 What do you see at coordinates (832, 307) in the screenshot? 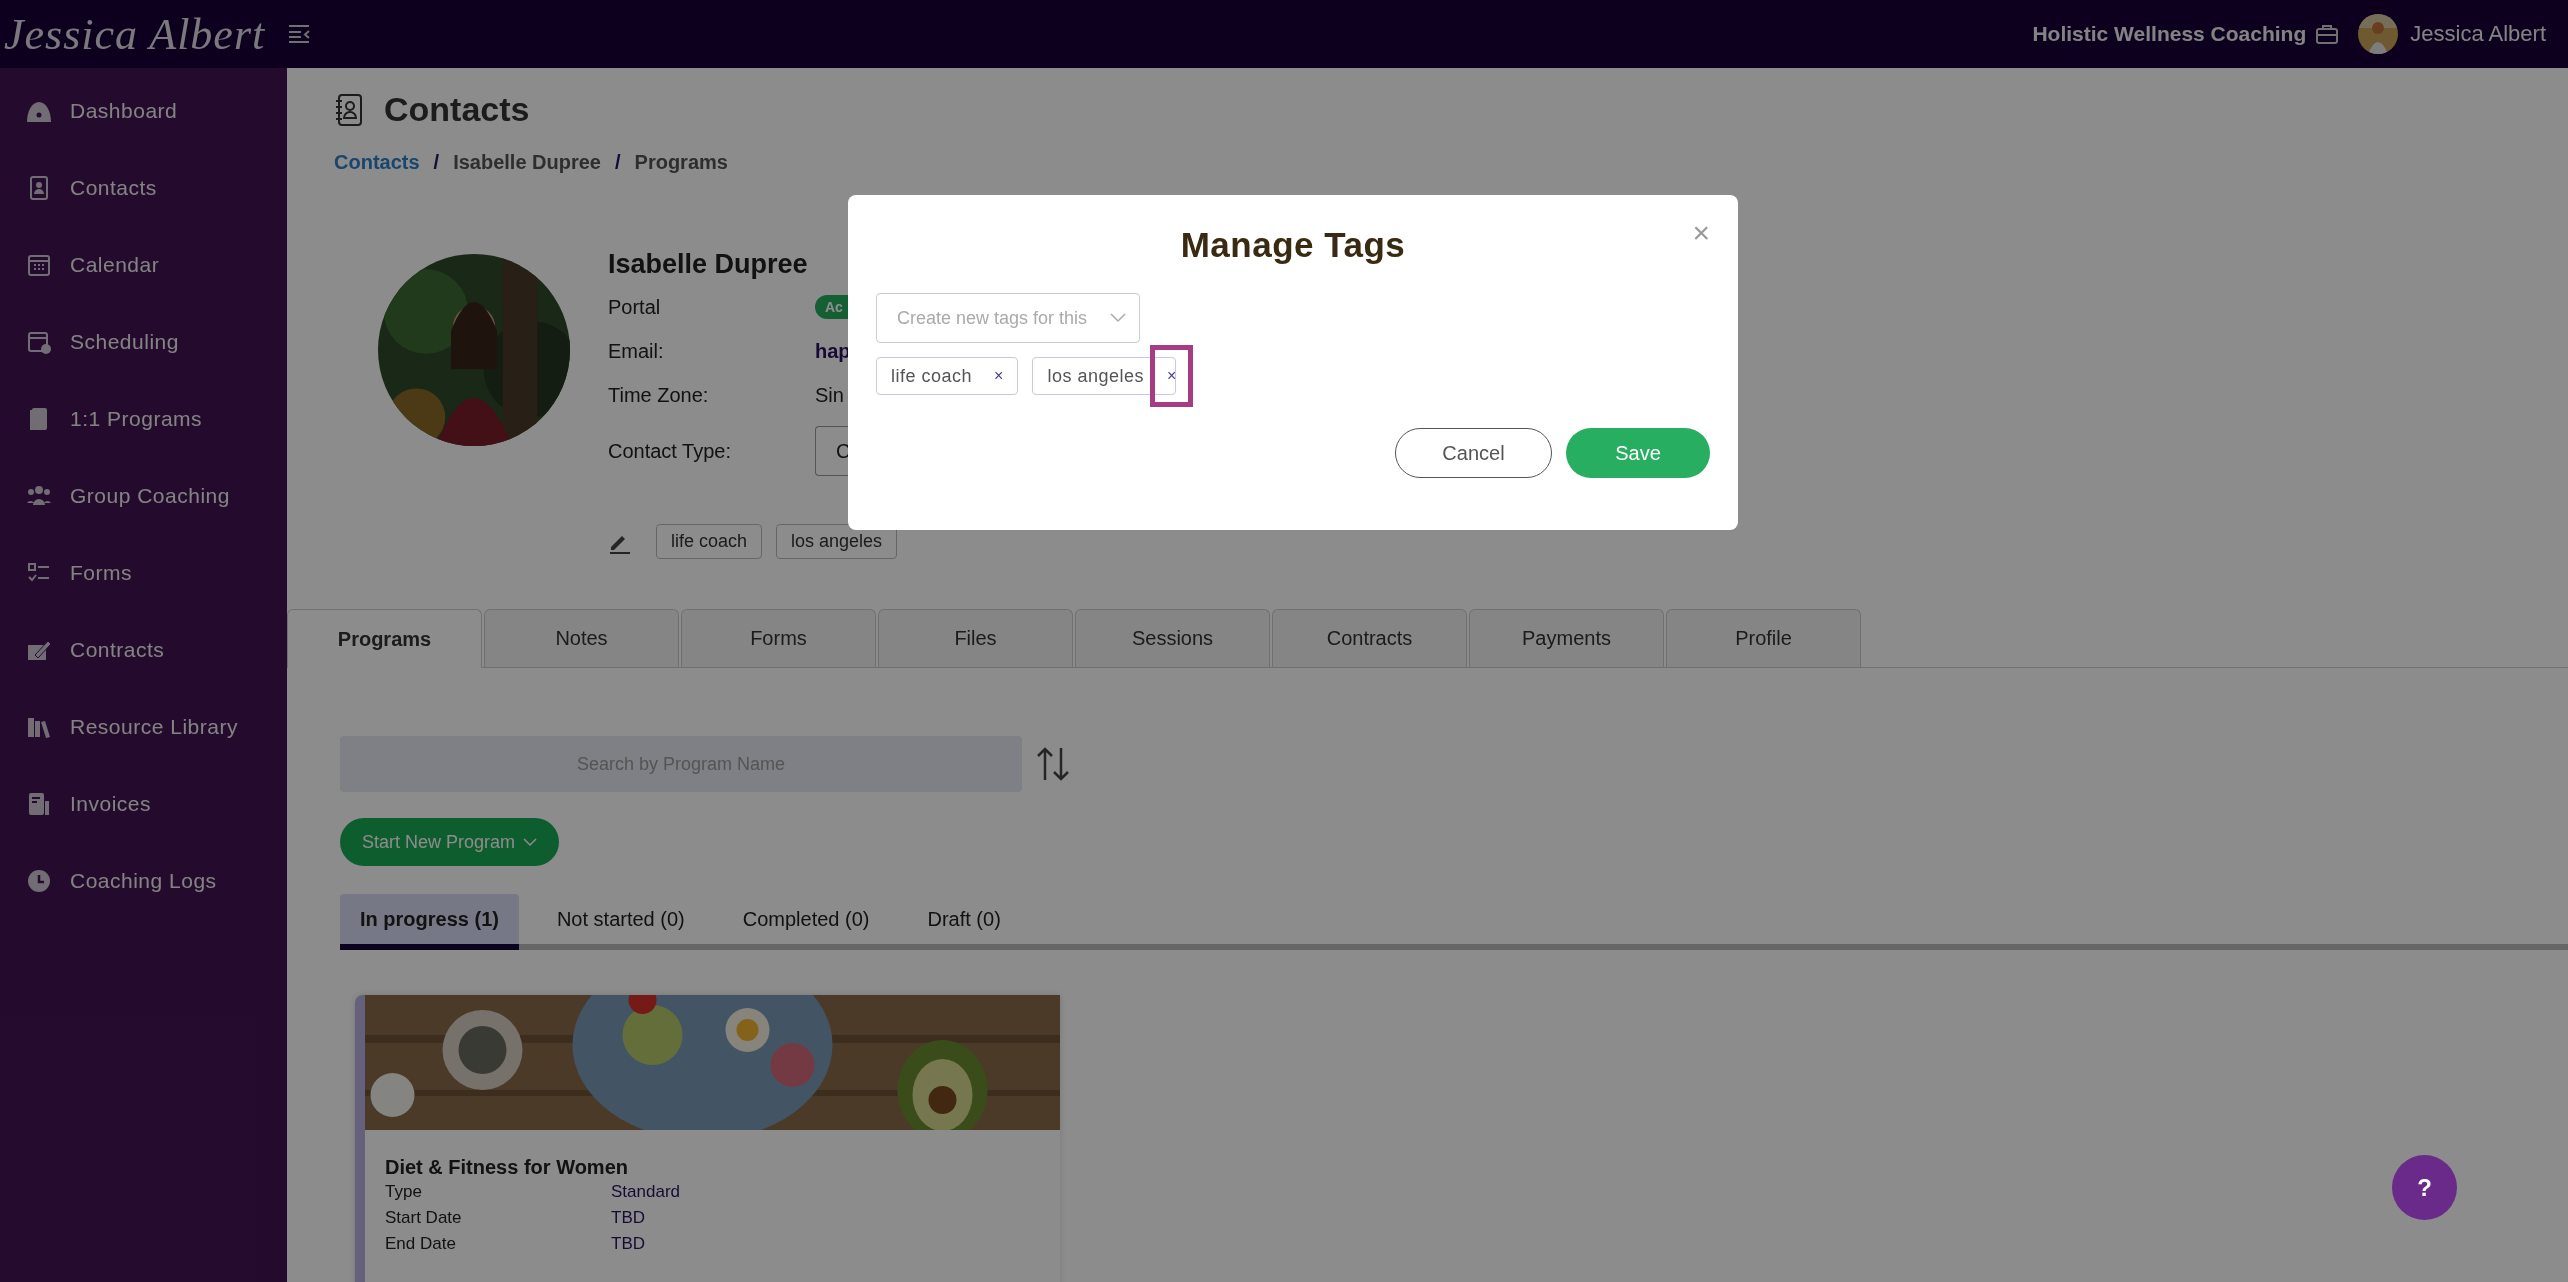
I see `status-badge: Ac` at bounding box center [832, 307].